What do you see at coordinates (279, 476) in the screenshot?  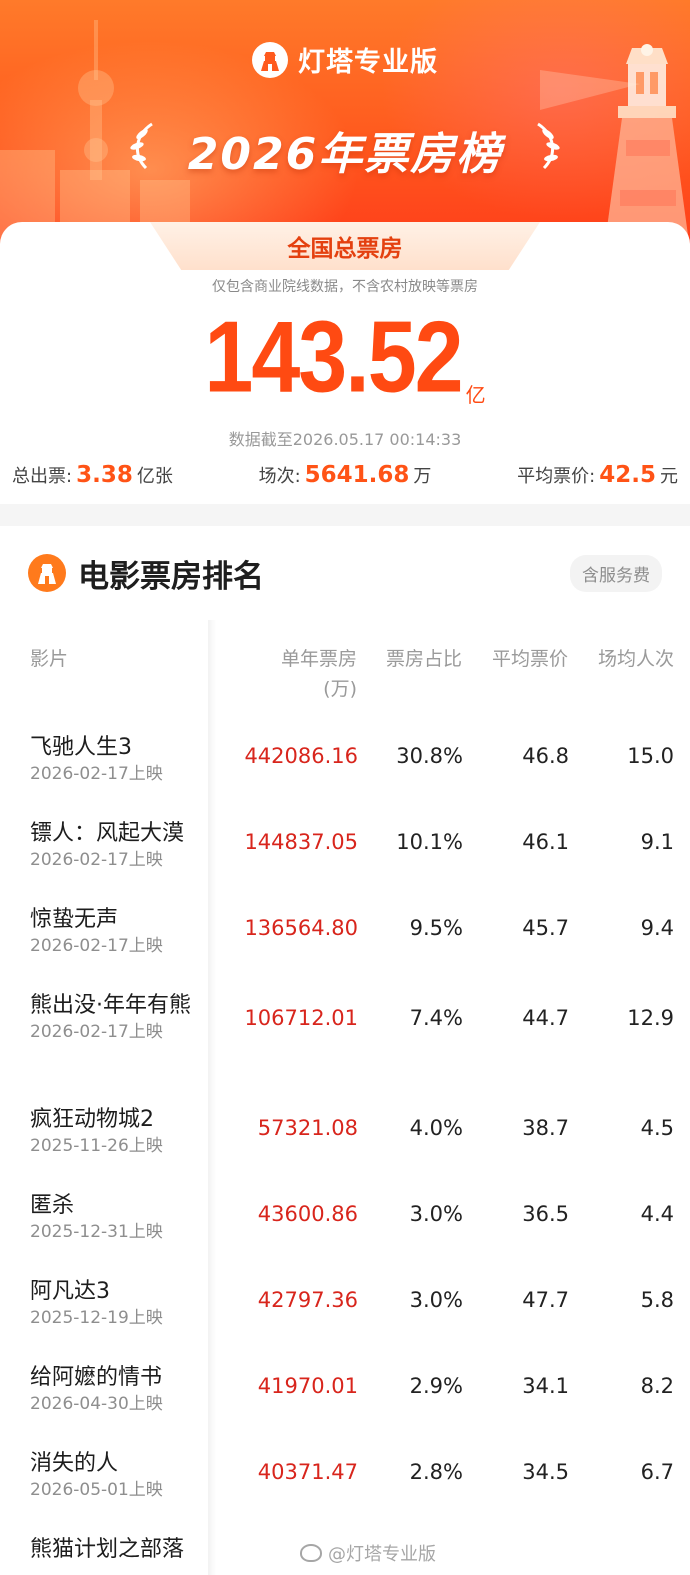 I see `stat-shows-label: 场次:` at bounding box center [279, 476].